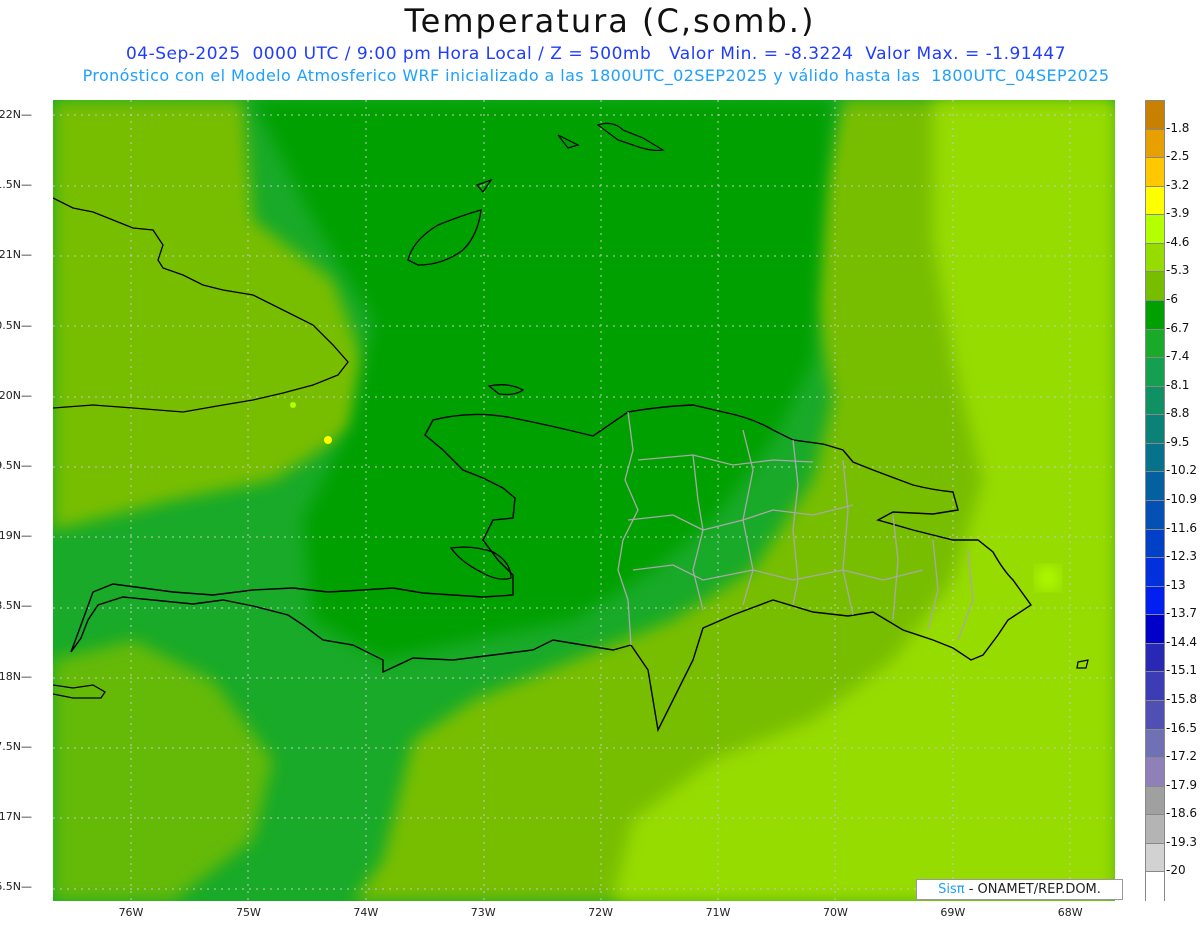 The image size is (1200, 927). Describe the element at coordinates (131, 912) in the screenshot. I see `lon-label: 76W` at that location.